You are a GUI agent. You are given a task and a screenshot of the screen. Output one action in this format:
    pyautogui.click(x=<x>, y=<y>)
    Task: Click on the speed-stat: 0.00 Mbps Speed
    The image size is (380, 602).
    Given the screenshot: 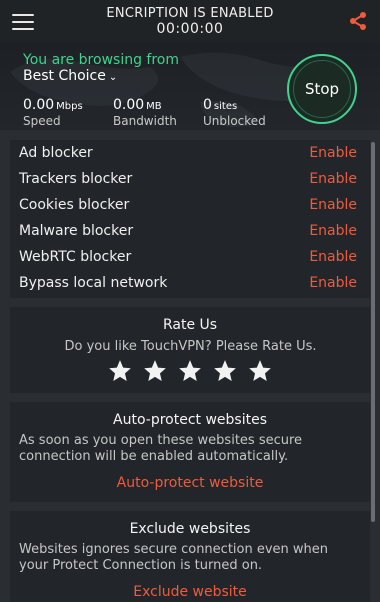 What is the action you would take?
    pyautogui.click(x=53, y=111)
    